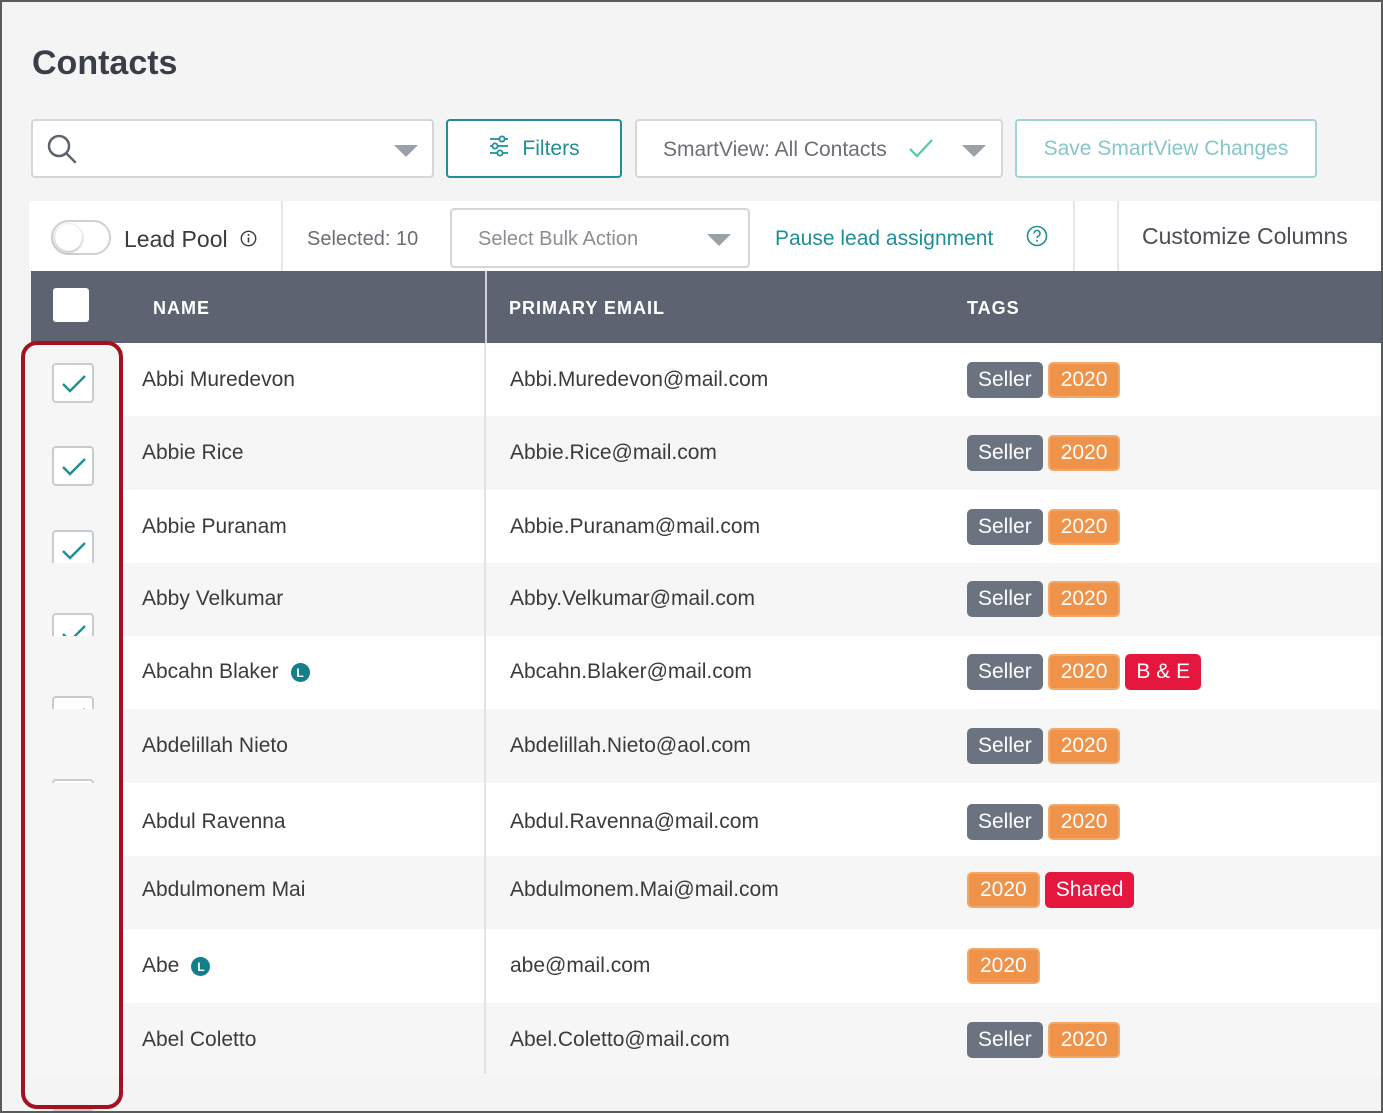 The width and height of the screenshot is (1383, 1113). Describe the element at coordinates (363, 239) in the screenshot. I see `selected-count: Selected: 10` at that location.